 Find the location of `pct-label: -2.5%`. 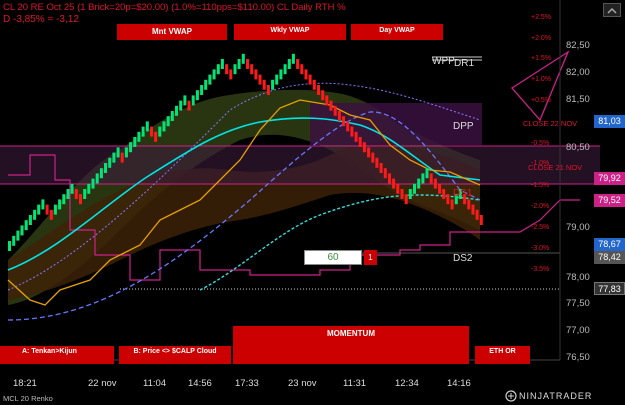

pct-label: -2.5% is located at coordinates (540, 227).